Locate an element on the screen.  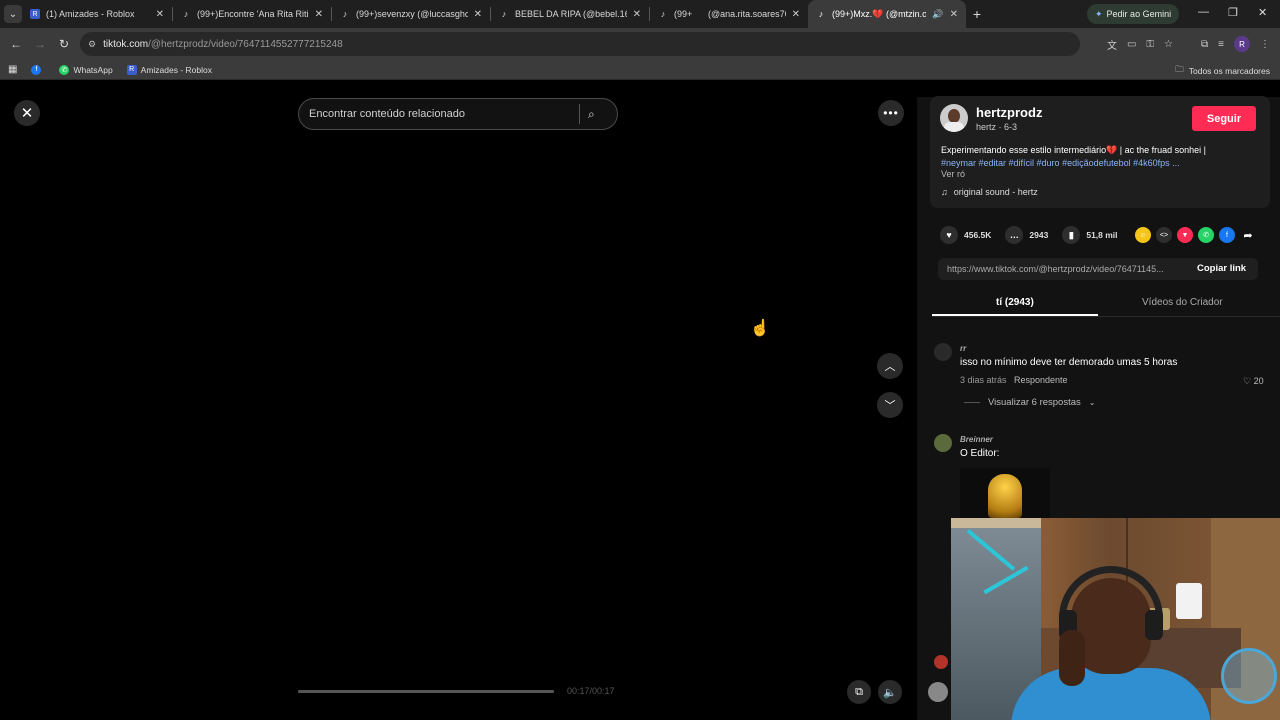
bookmark-roblox: R Amizades - Roblox is located at coordinates (169, 69).